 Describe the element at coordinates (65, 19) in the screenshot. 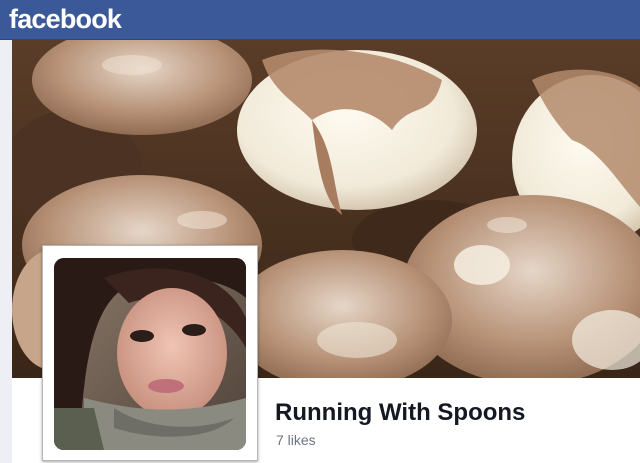

I see `facebook-logo: facebook` at that location.